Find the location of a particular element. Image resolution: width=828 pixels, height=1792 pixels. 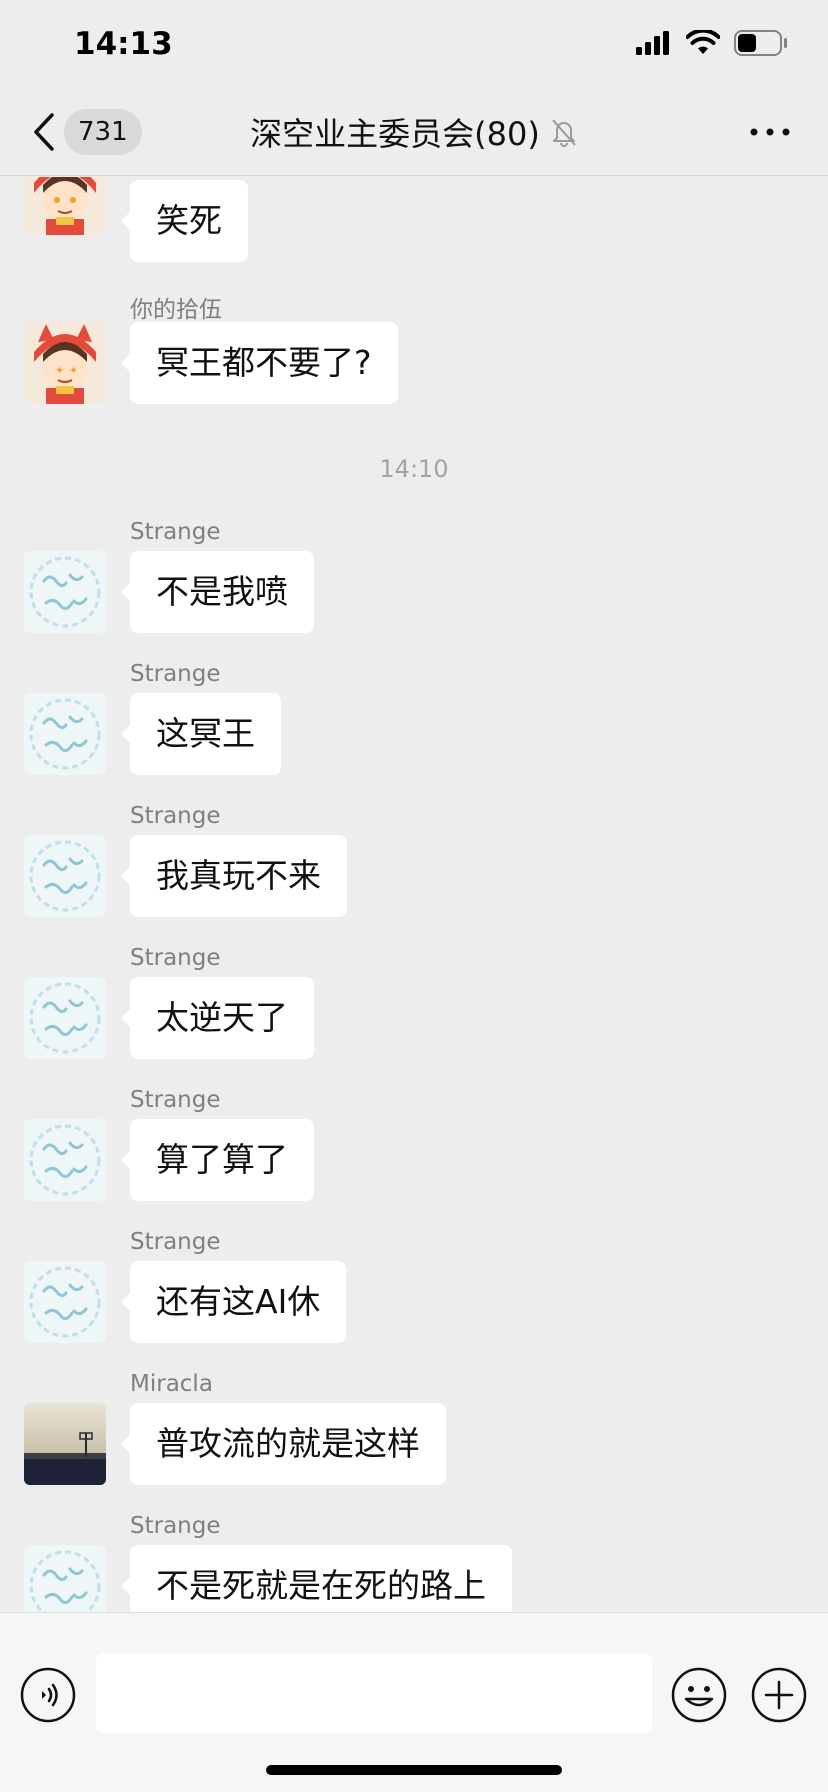

emoji-icon is located at coordinates (699, 1695).